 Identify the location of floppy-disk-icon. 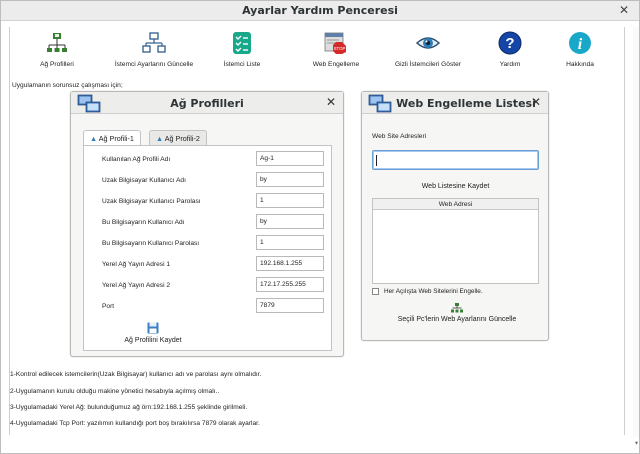
(153, 328).